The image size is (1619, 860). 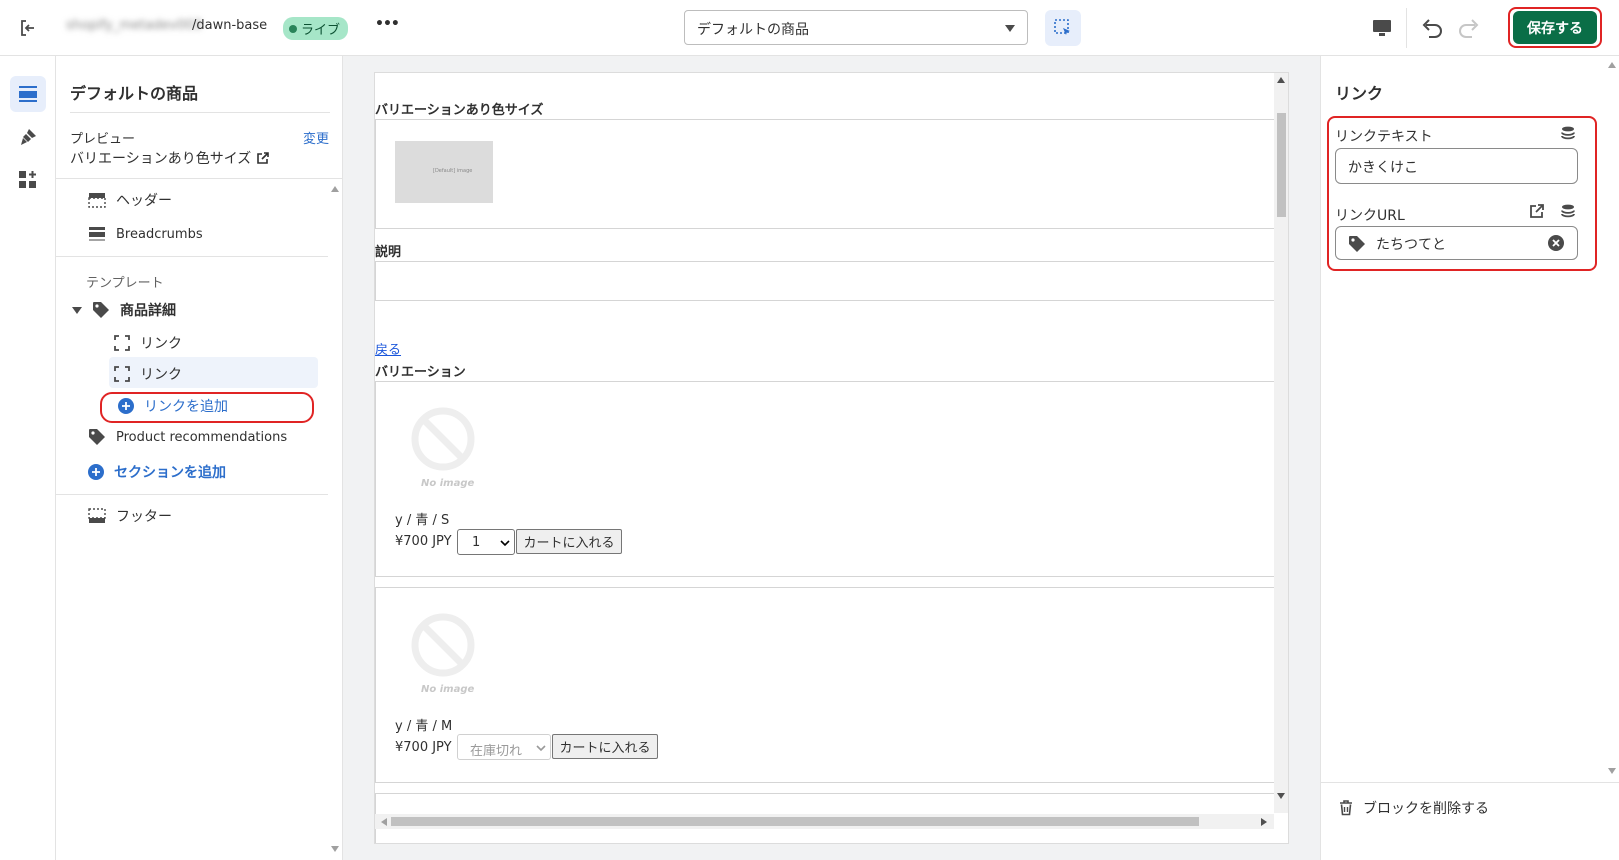 I want to click on inspector-button, so click(x=1063, y=28).